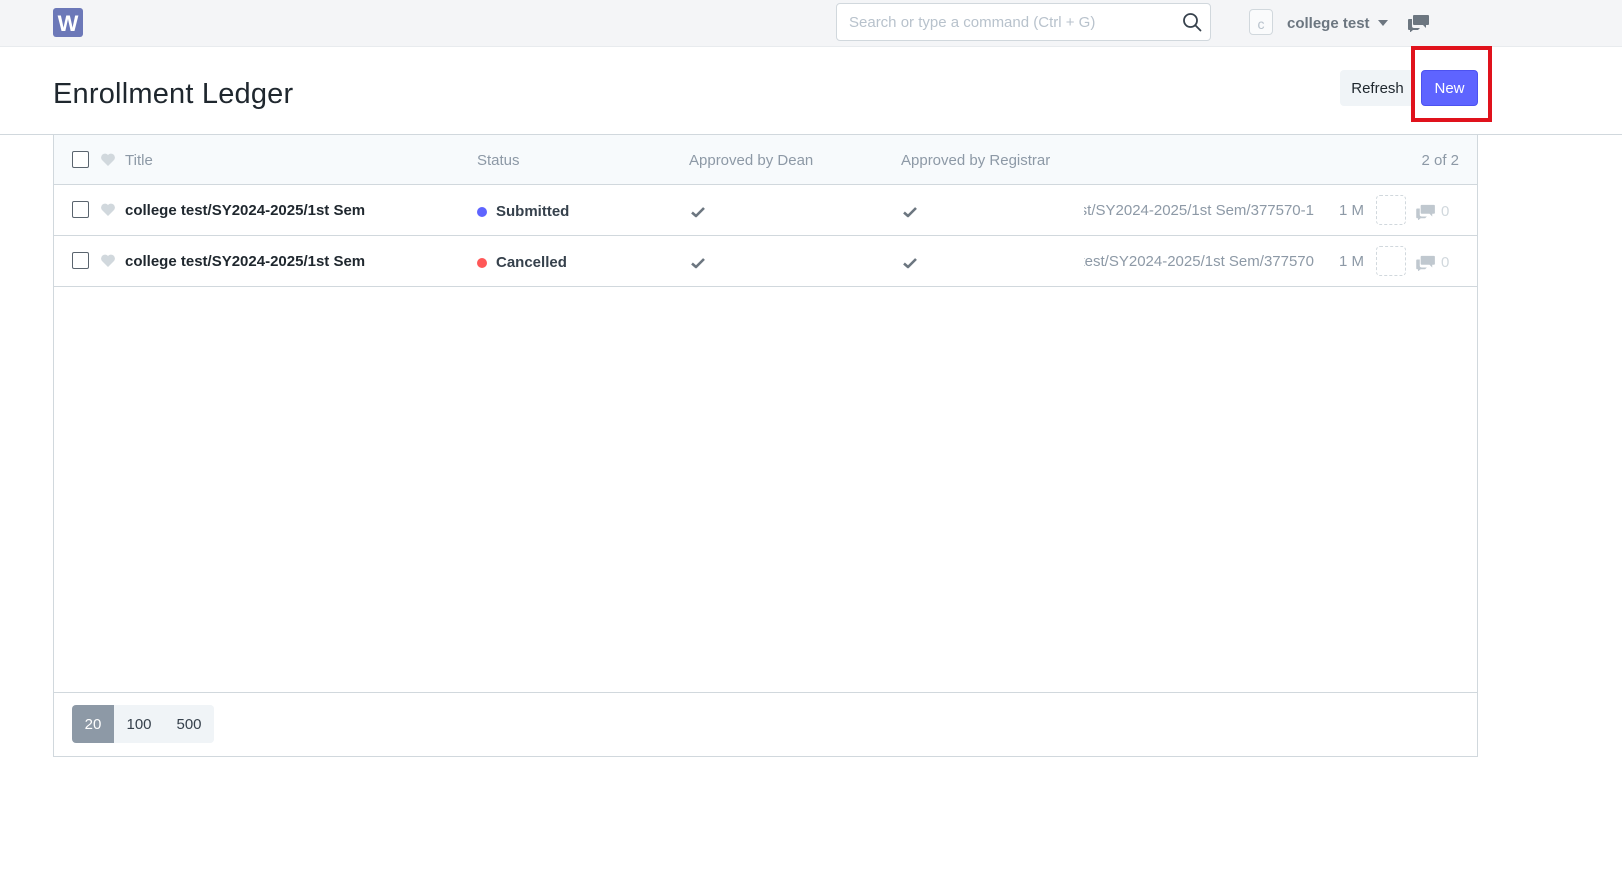 This screenshot has height=880, width=1622. Describe the element at coordinates (93, 724) in the screenshot. I see `page-length-20-button: 20` at that location.